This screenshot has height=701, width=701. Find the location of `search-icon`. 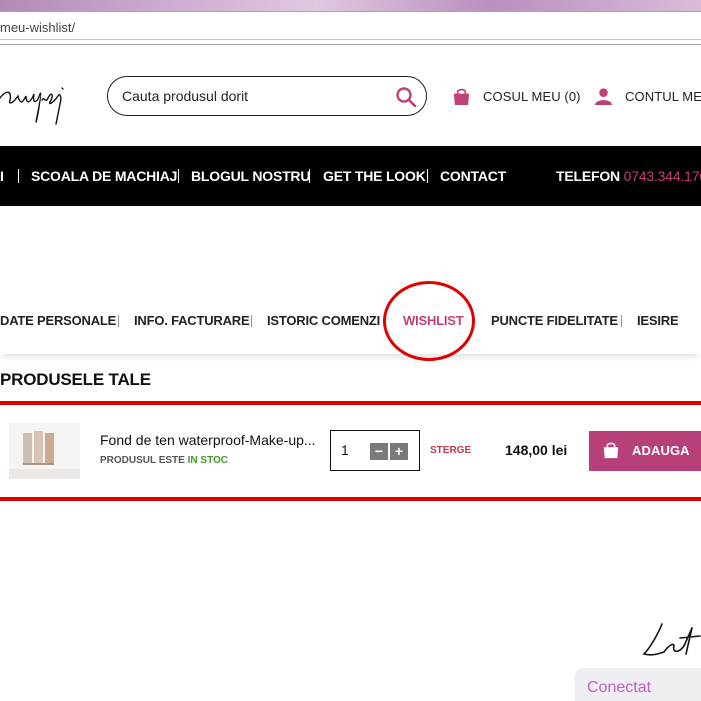

search-icon is located at coordinates (406, 97).